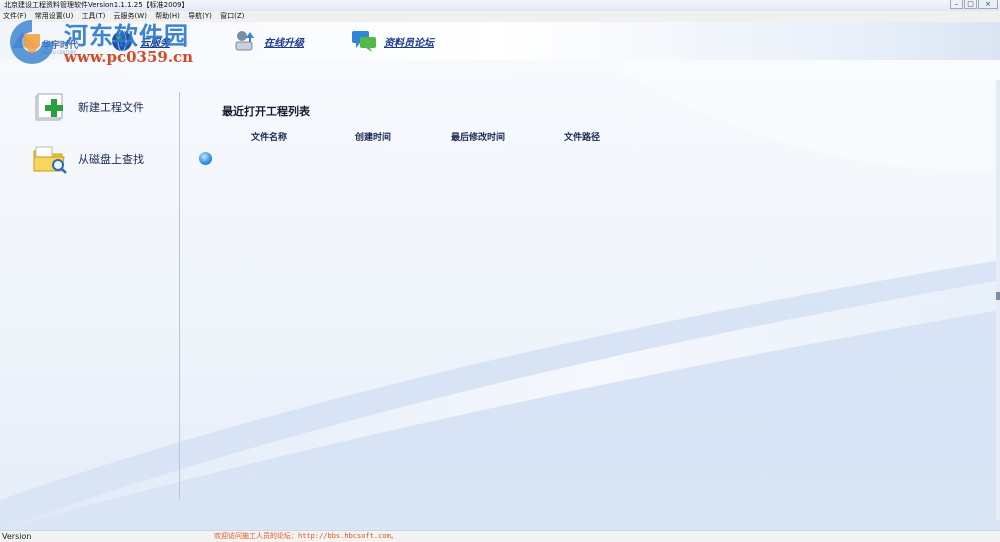 The height and width of the screenshot is (542, 1000). Describe the element at coordinates (122, 41) in the screenshot. I see `globe-icon` at that location.